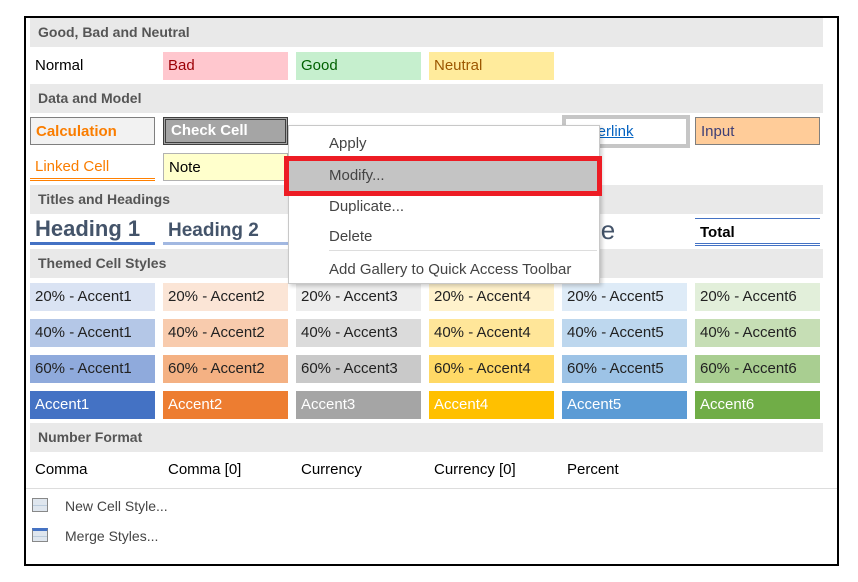 This screenshot has width=858, height=582. I want to click on menu-separator, so click(463, 250).